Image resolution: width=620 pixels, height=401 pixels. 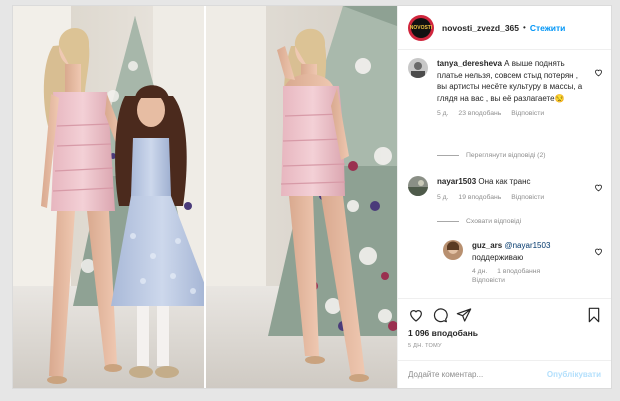 I want to click on comment-username: nayar1503, so click(x=456, y=181).